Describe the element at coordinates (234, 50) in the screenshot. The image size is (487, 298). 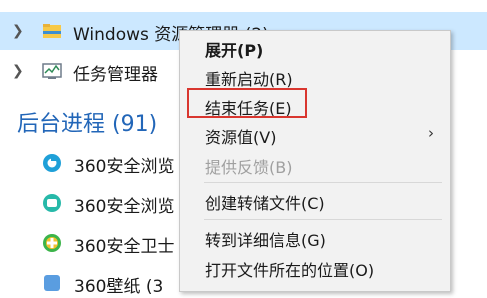
I see `menu-item-label: 展开(P)` at that location.